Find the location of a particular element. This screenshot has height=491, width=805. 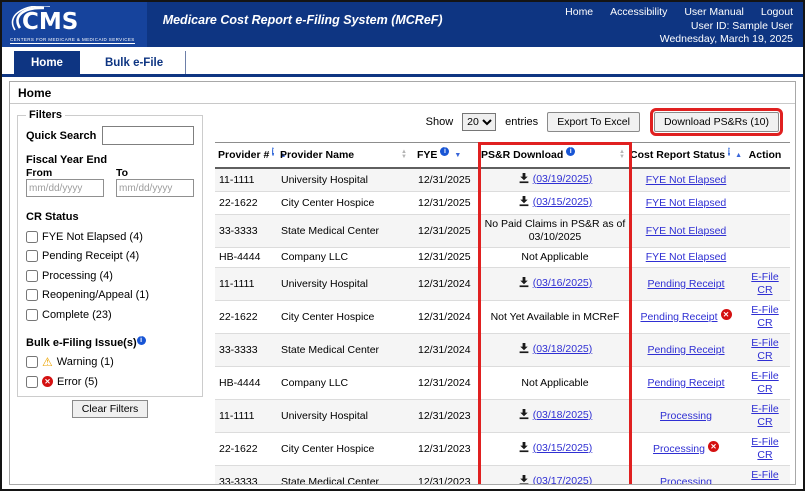

nav-link-accessibility: Accessibility is located at coordinates (638, 13).